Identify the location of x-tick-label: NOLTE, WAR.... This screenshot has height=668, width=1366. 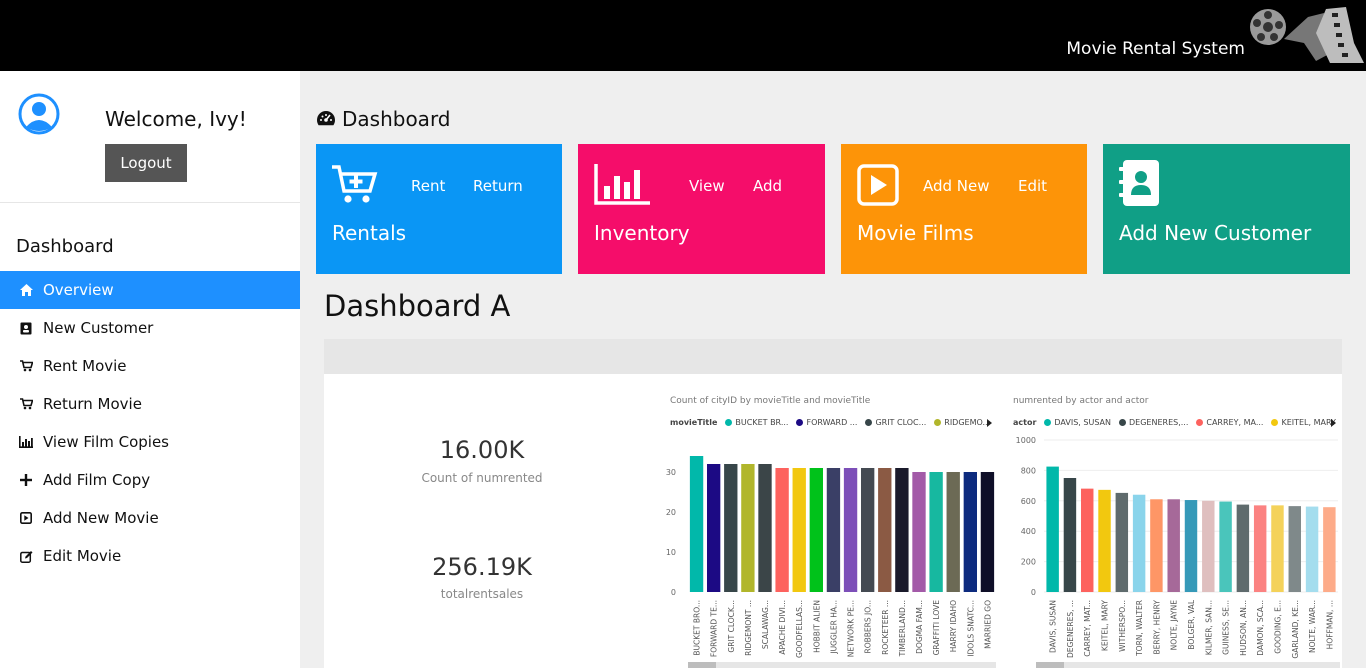
(1312, 626).